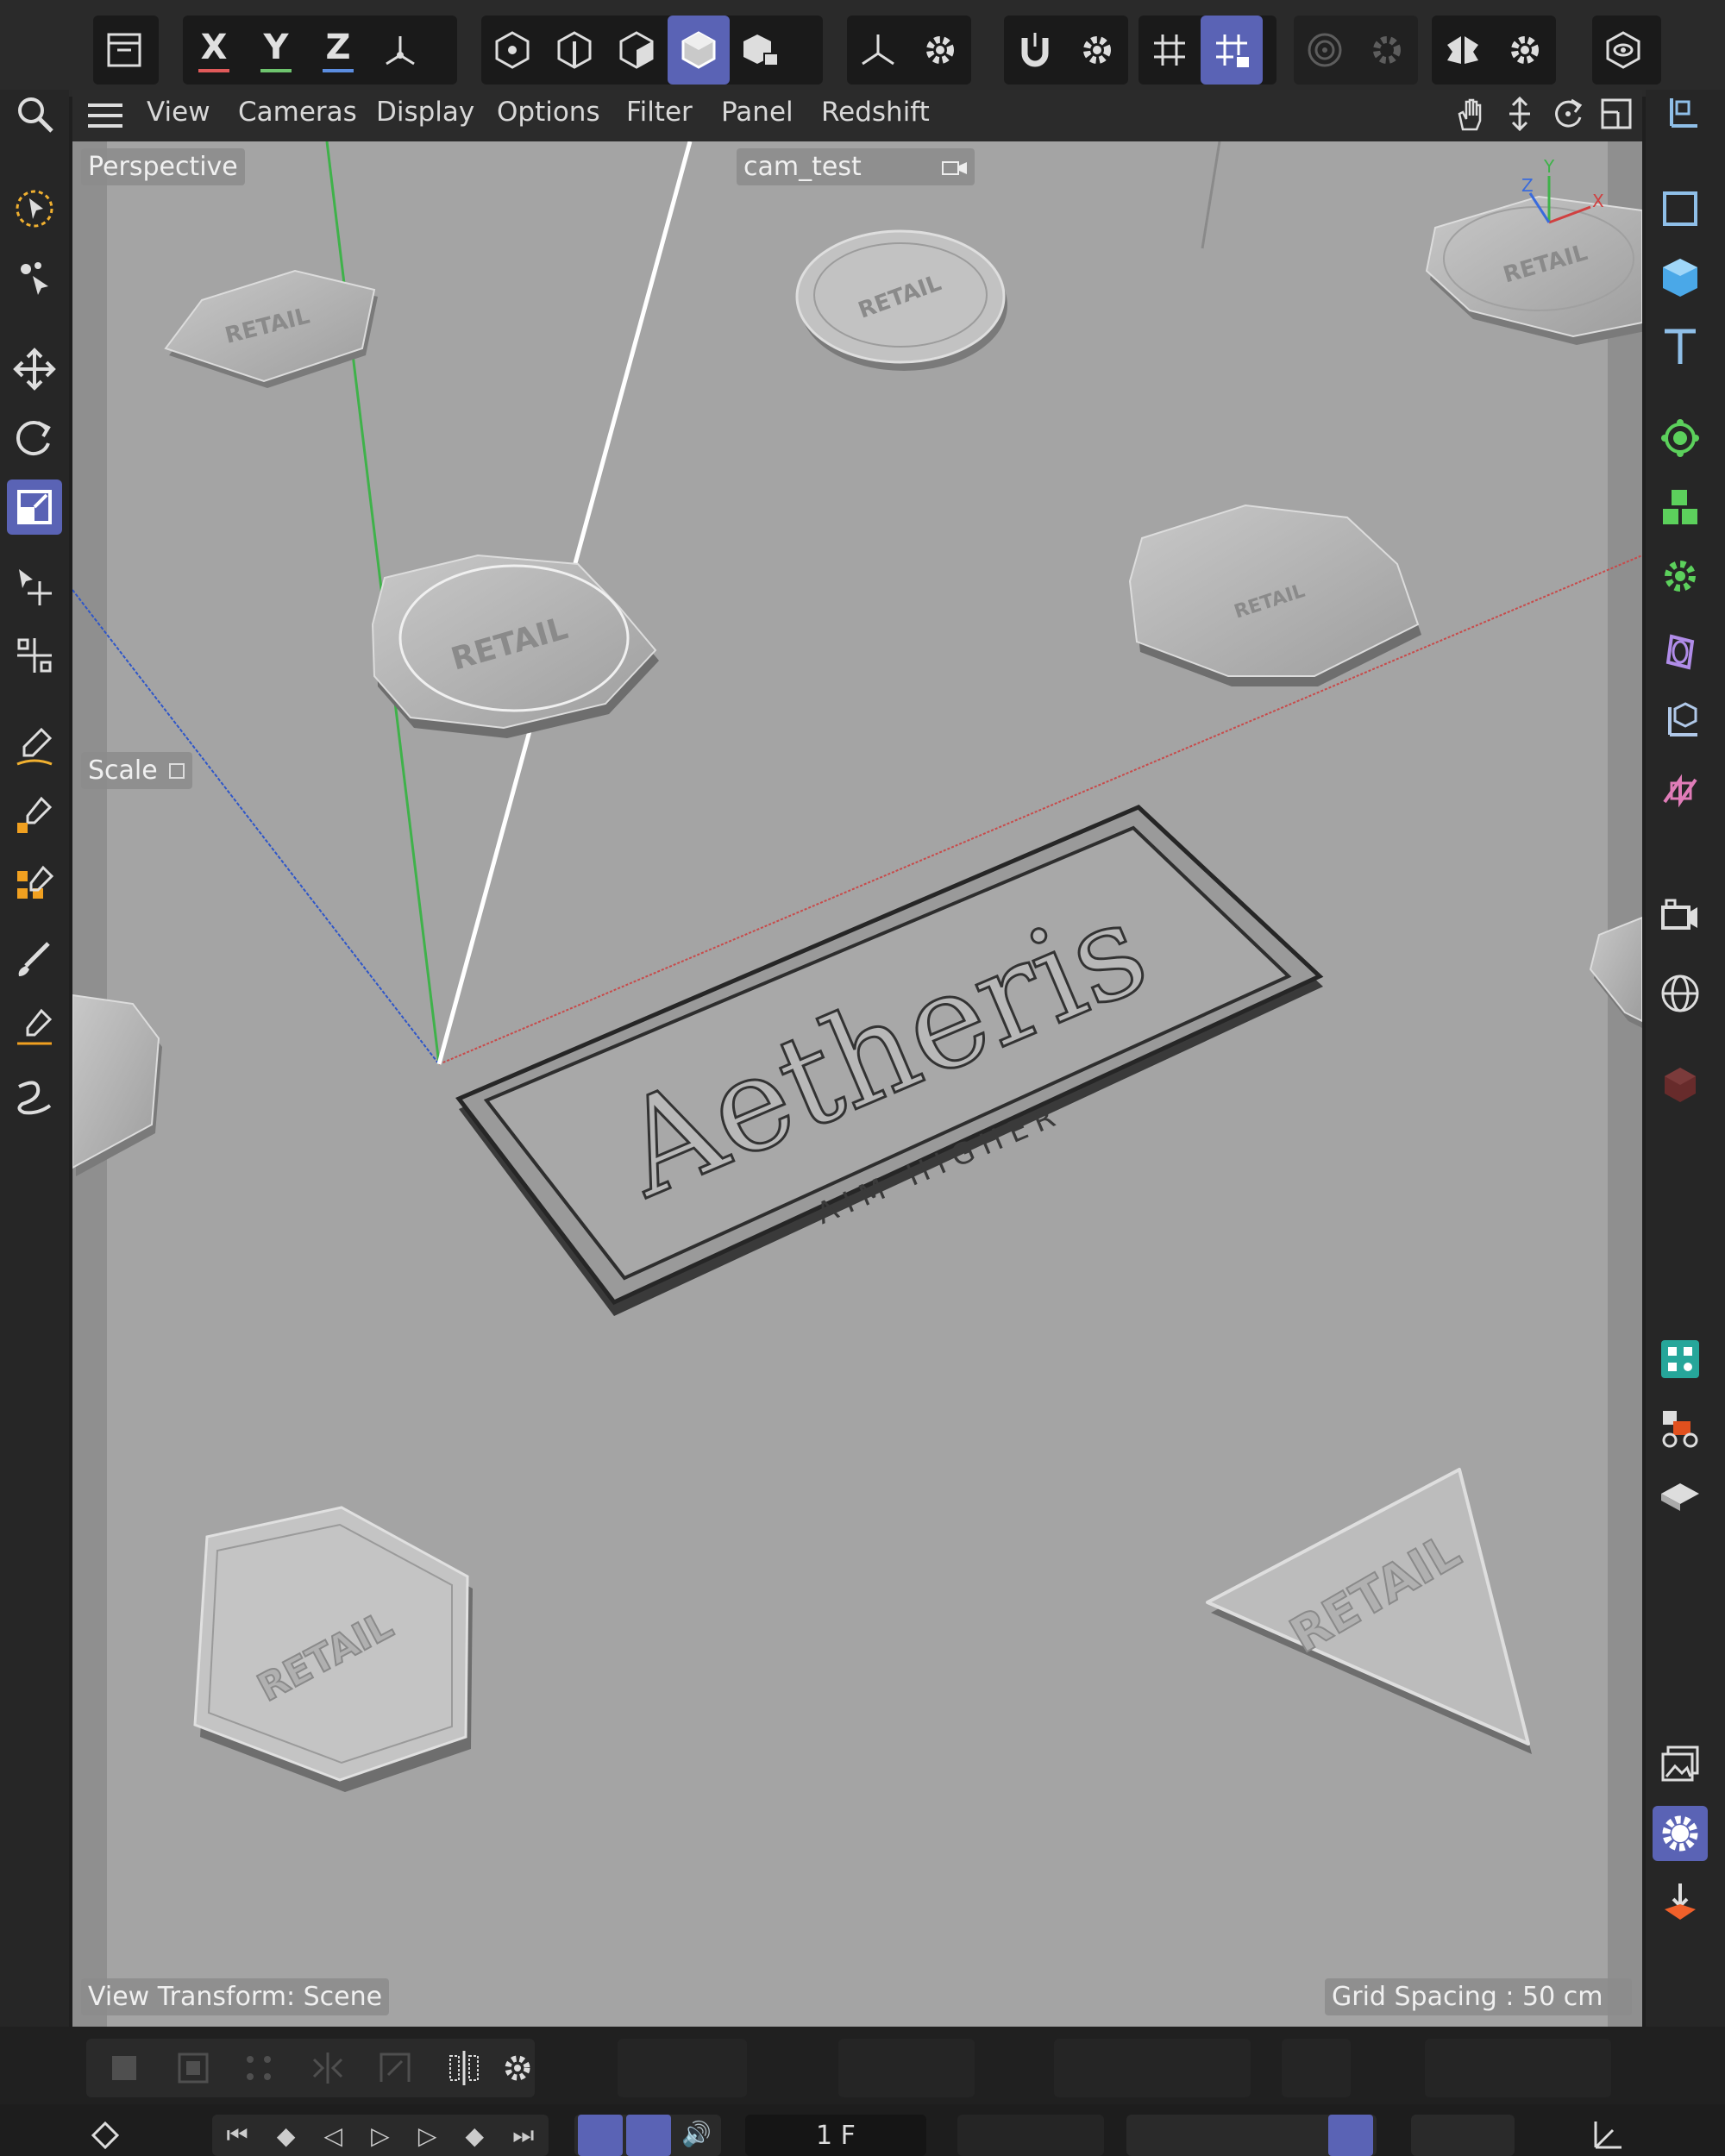 The height and width of the screenshot is (2156, 1725). I want to click on hamburger-menu-button, so click(105, 115).